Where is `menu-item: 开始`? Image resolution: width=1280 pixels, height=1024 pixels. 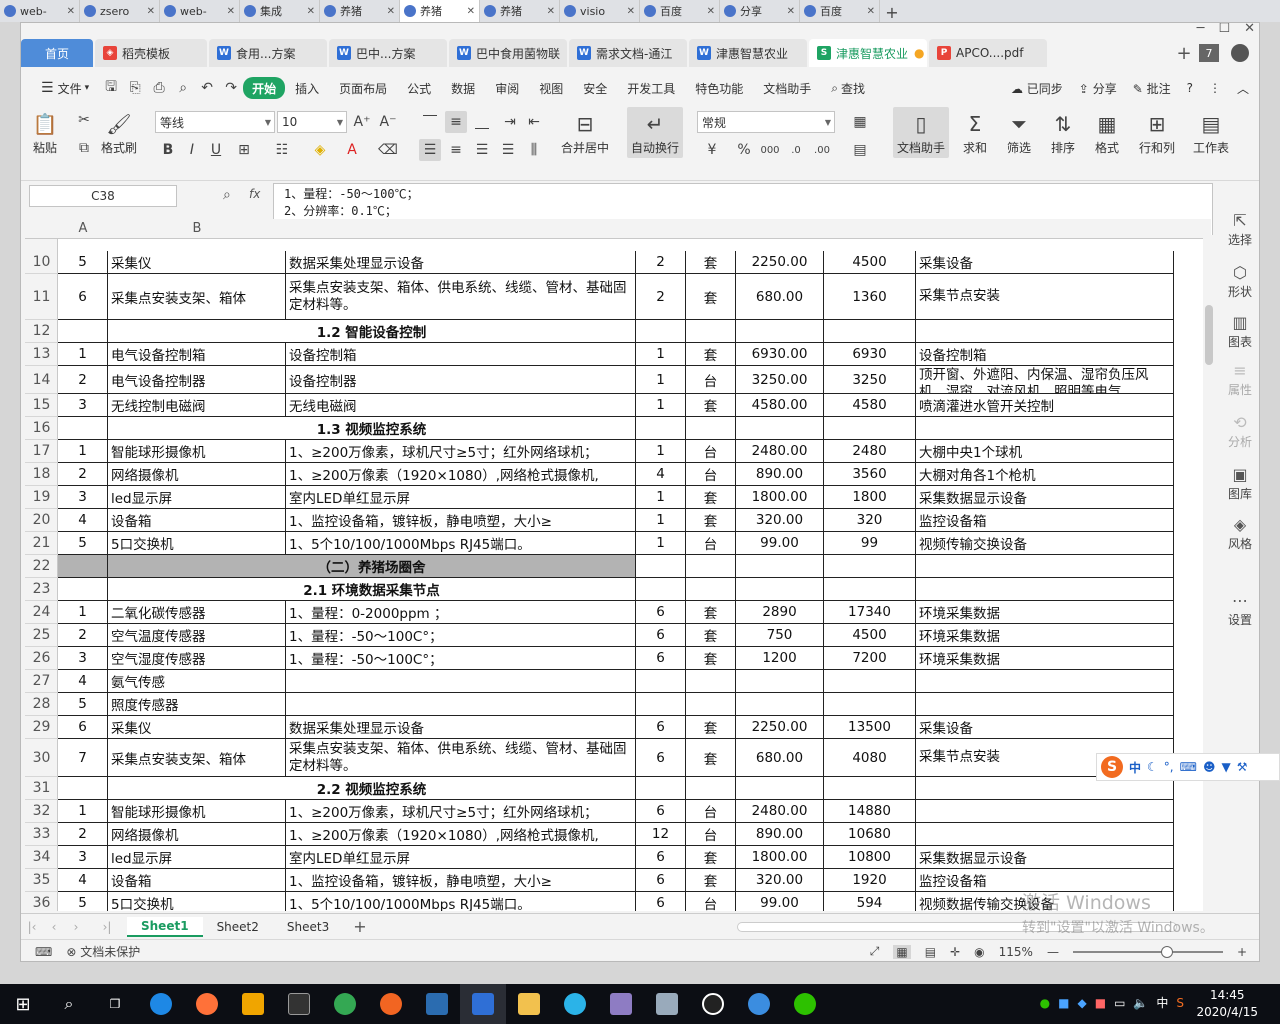
menu-item: 开始 is located at coordinates (264, 88).